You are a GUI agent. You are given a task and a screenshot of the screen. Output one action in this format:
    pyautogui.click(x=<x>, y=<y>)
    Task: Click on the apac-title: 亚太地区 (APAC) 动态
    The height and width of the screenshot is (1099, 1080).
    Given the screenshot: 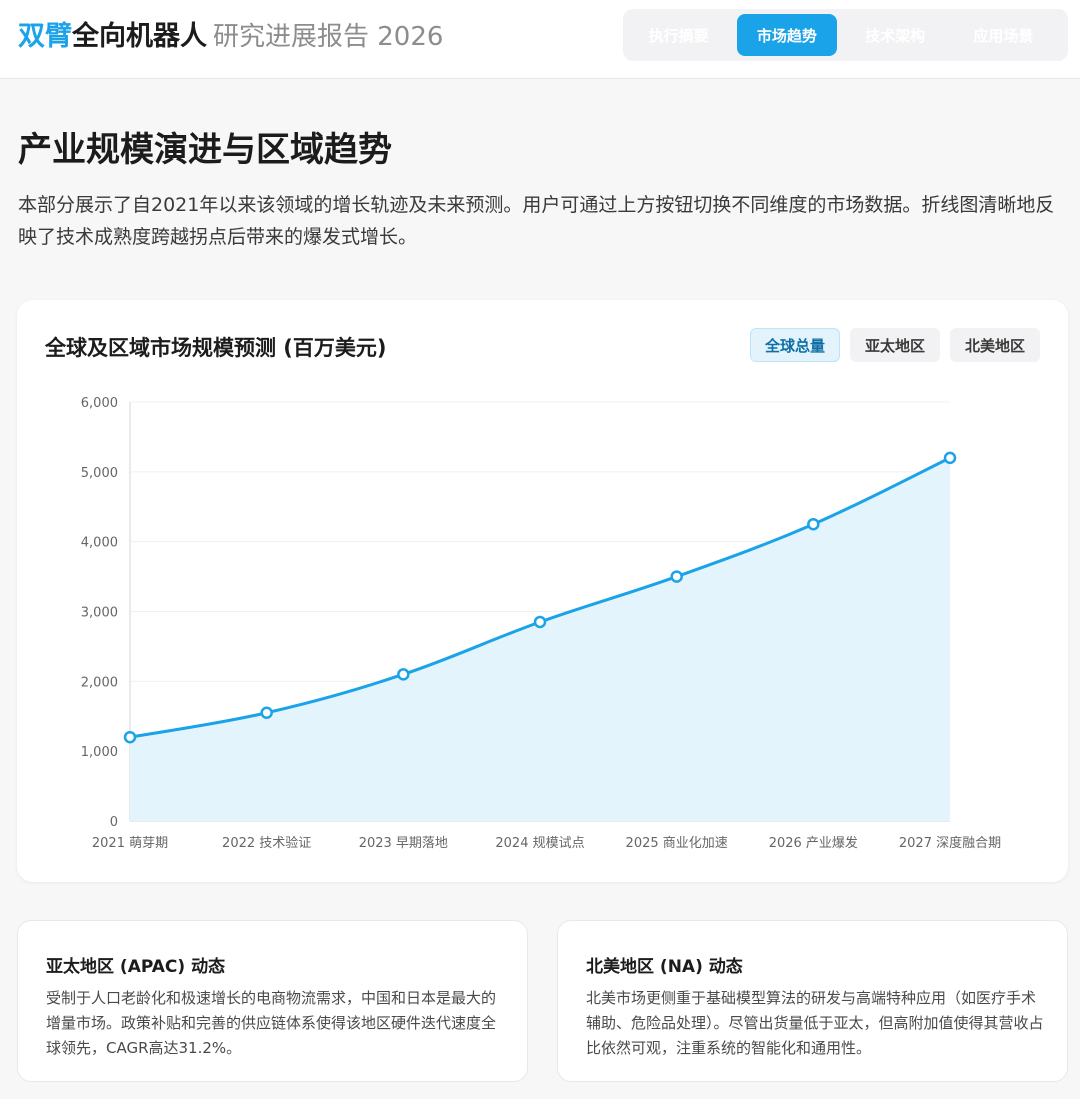 What is the action you would take?
    pyautogui.click(x=136, y=967)
    